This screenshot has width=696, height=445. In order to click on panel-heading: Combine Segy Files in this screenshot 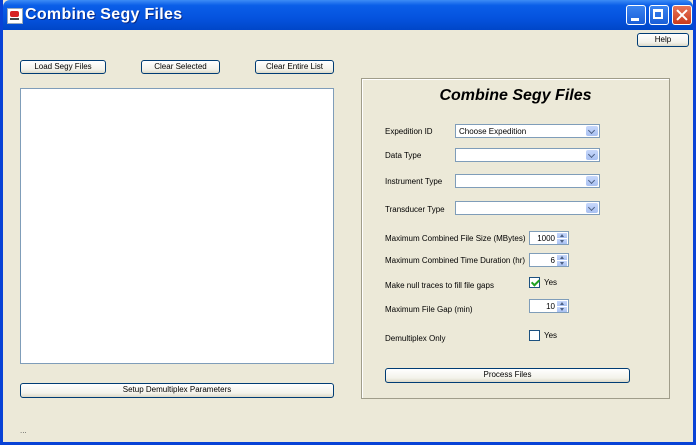, I will do `click(515, 95)`.